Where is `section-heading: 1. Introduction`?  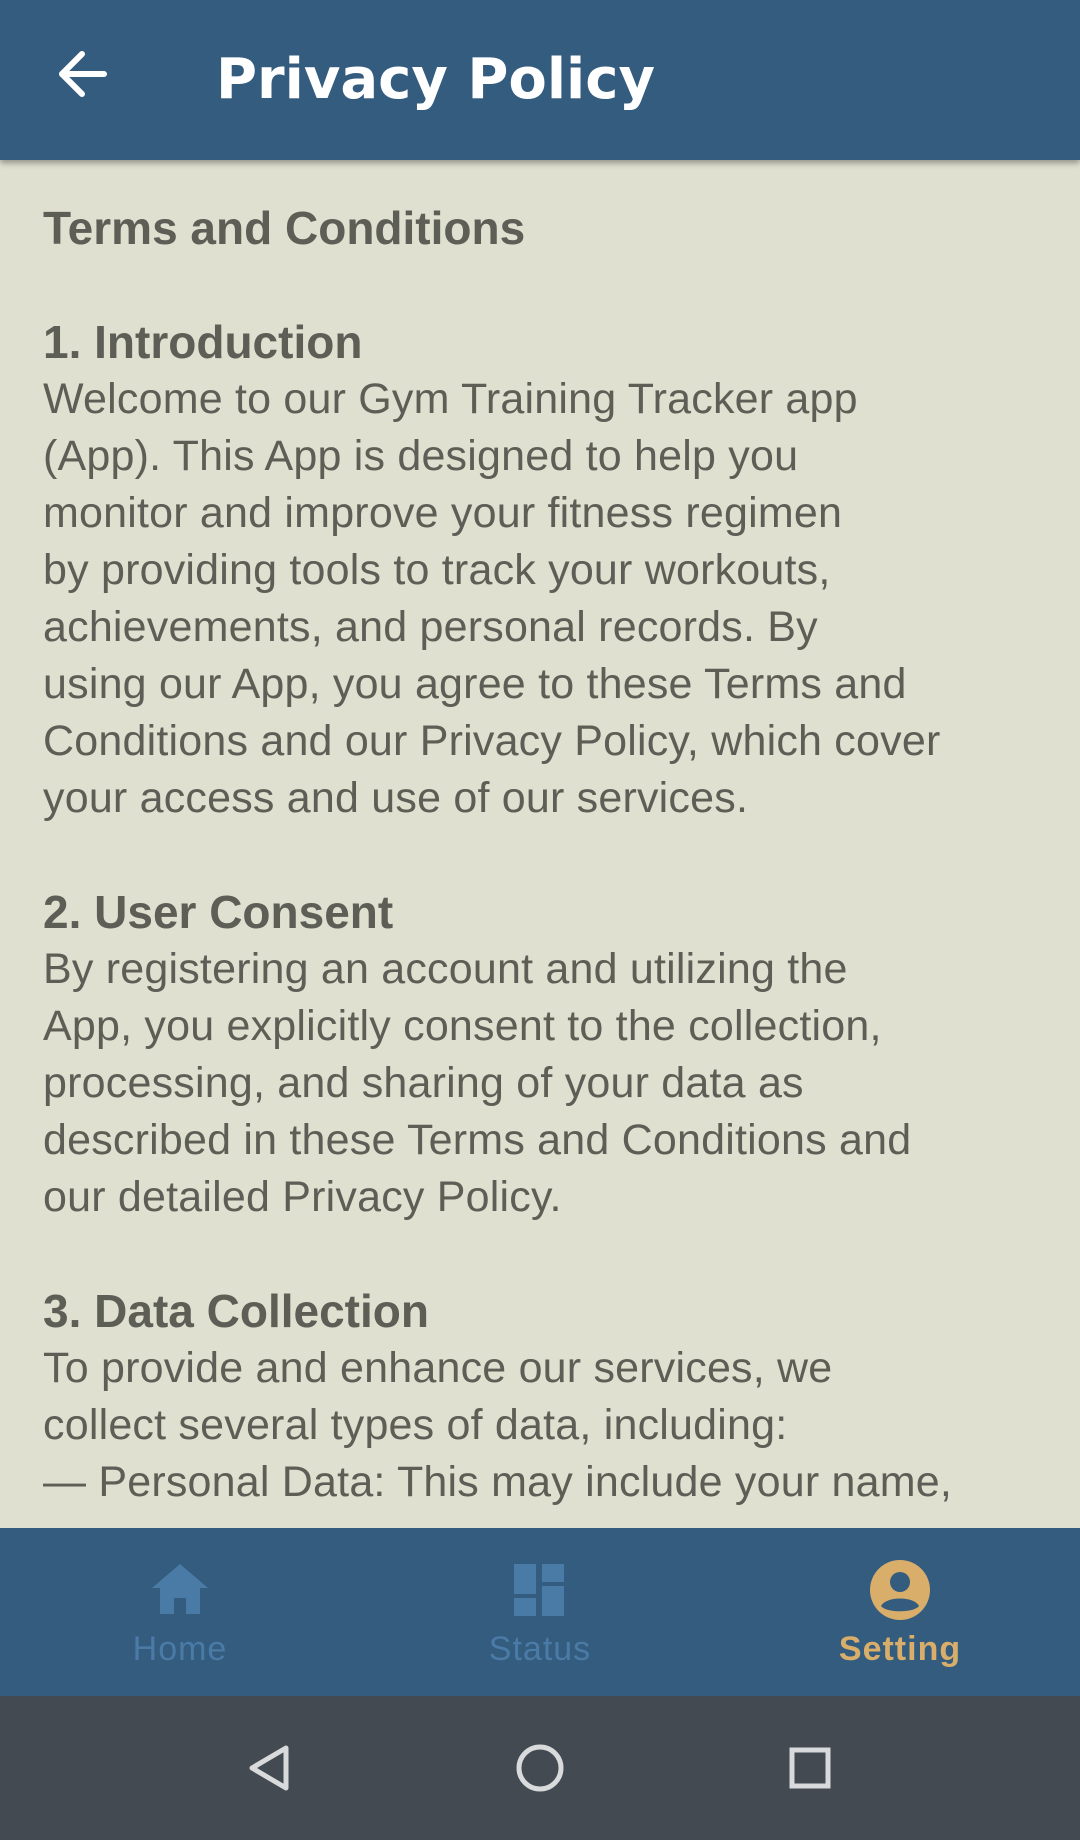
section-heading: 1. Introduction is located at coordinates (203, 342).